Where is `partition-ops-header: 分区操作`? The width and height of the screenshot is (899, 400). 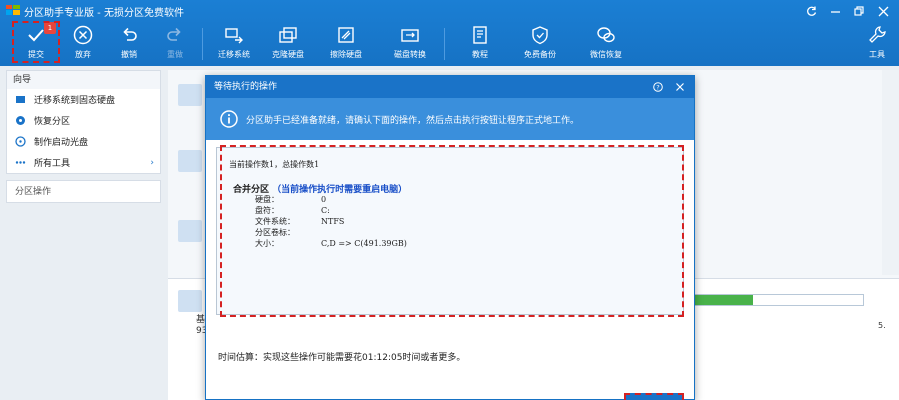 partition-ops-header: 分区操作 is located at coordinates (83, 191).